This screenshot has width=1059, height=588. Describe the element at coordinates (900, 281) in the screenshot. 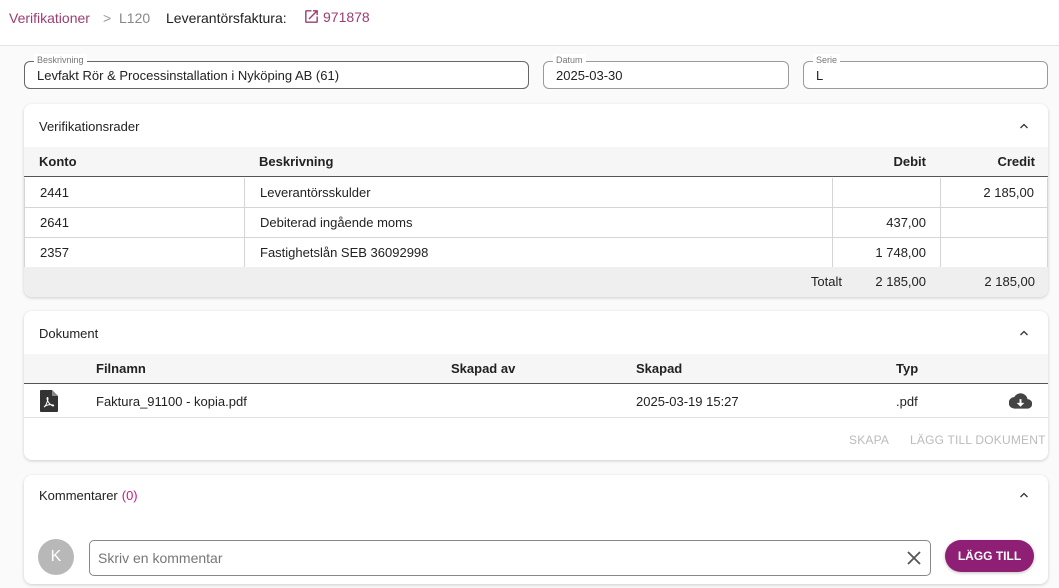

I see `total-debit: 2 185,00` at that location.